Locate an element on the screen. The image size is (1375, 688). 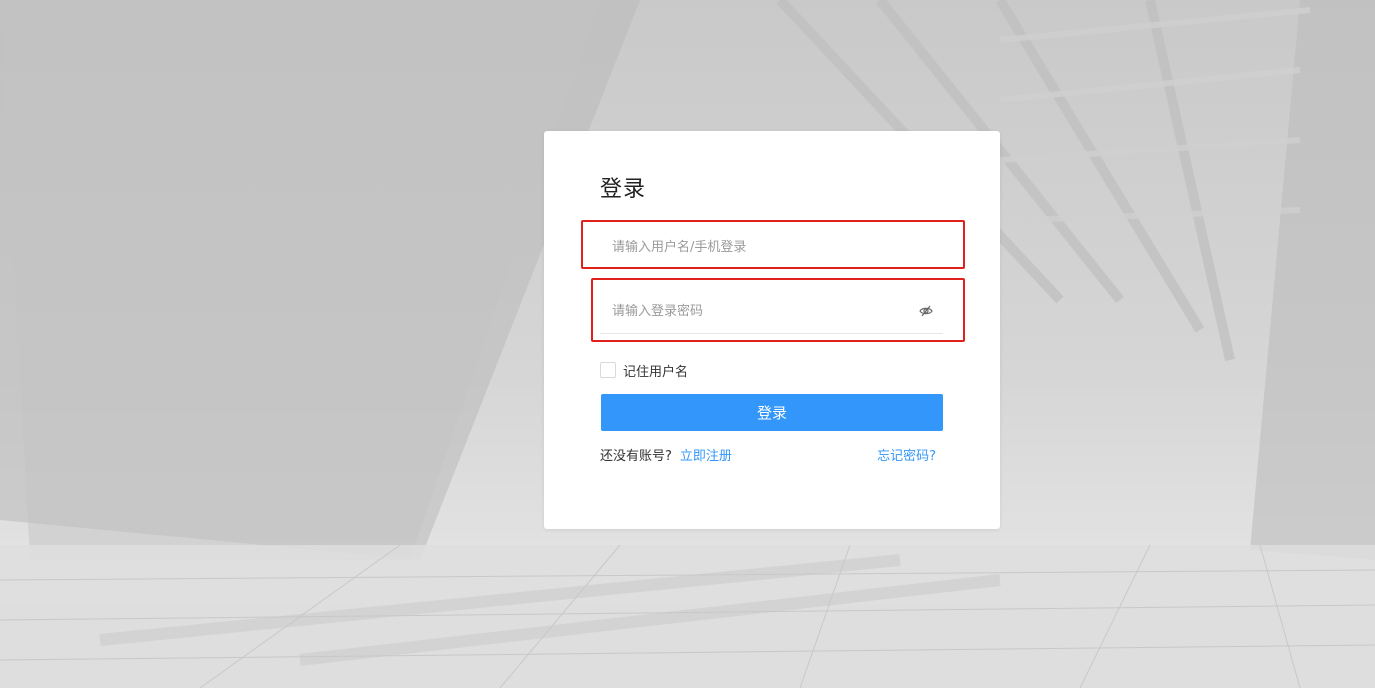
password-input is located at coordinates (756, 311).